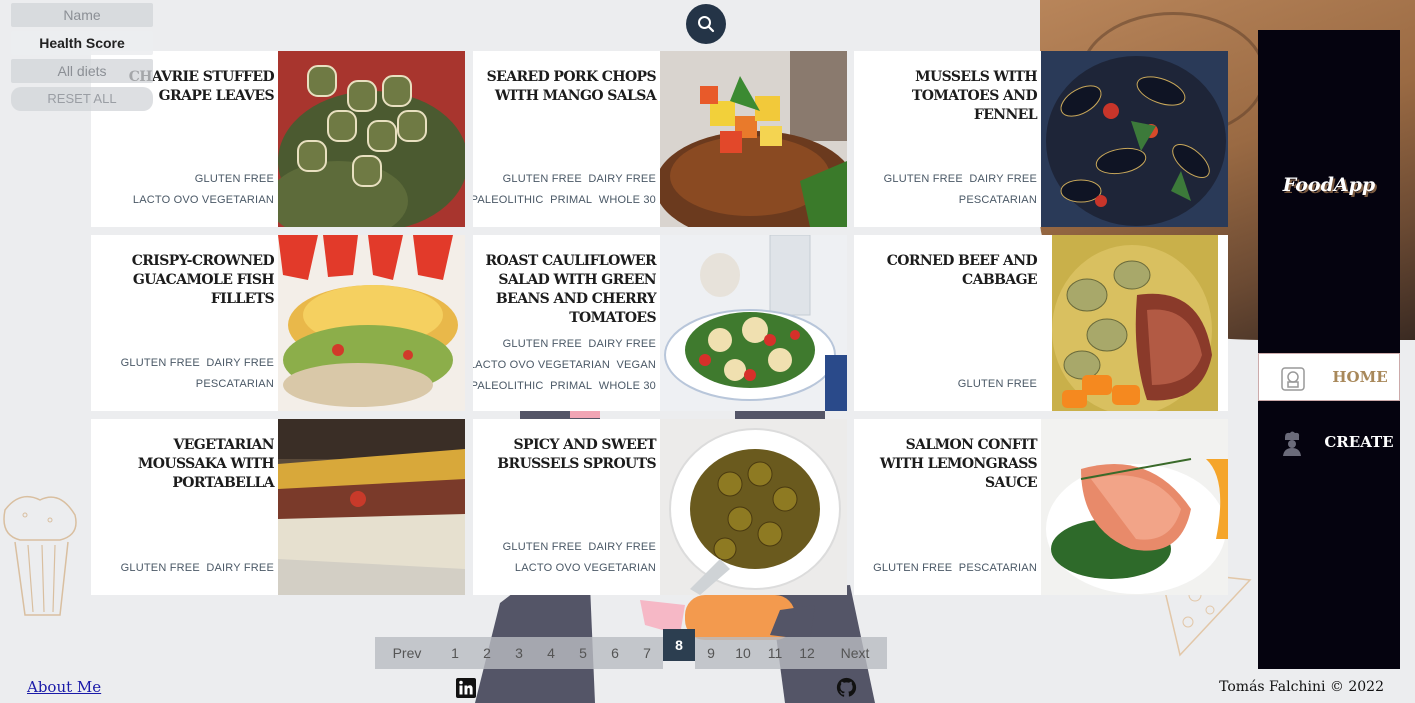 The width and height of the screenshot is (1415, 703). Describe the element at coordinates (1292, 443) in the screenshot. I see `chef-icon` at that location.